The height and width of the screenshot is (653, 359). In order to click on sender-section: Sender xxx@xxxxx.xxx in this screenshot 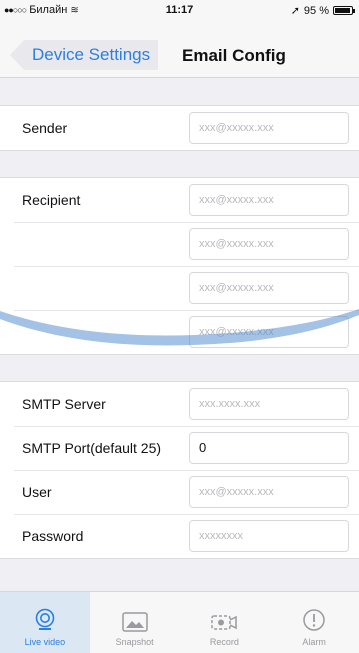, I will do `click(179, 128)`.